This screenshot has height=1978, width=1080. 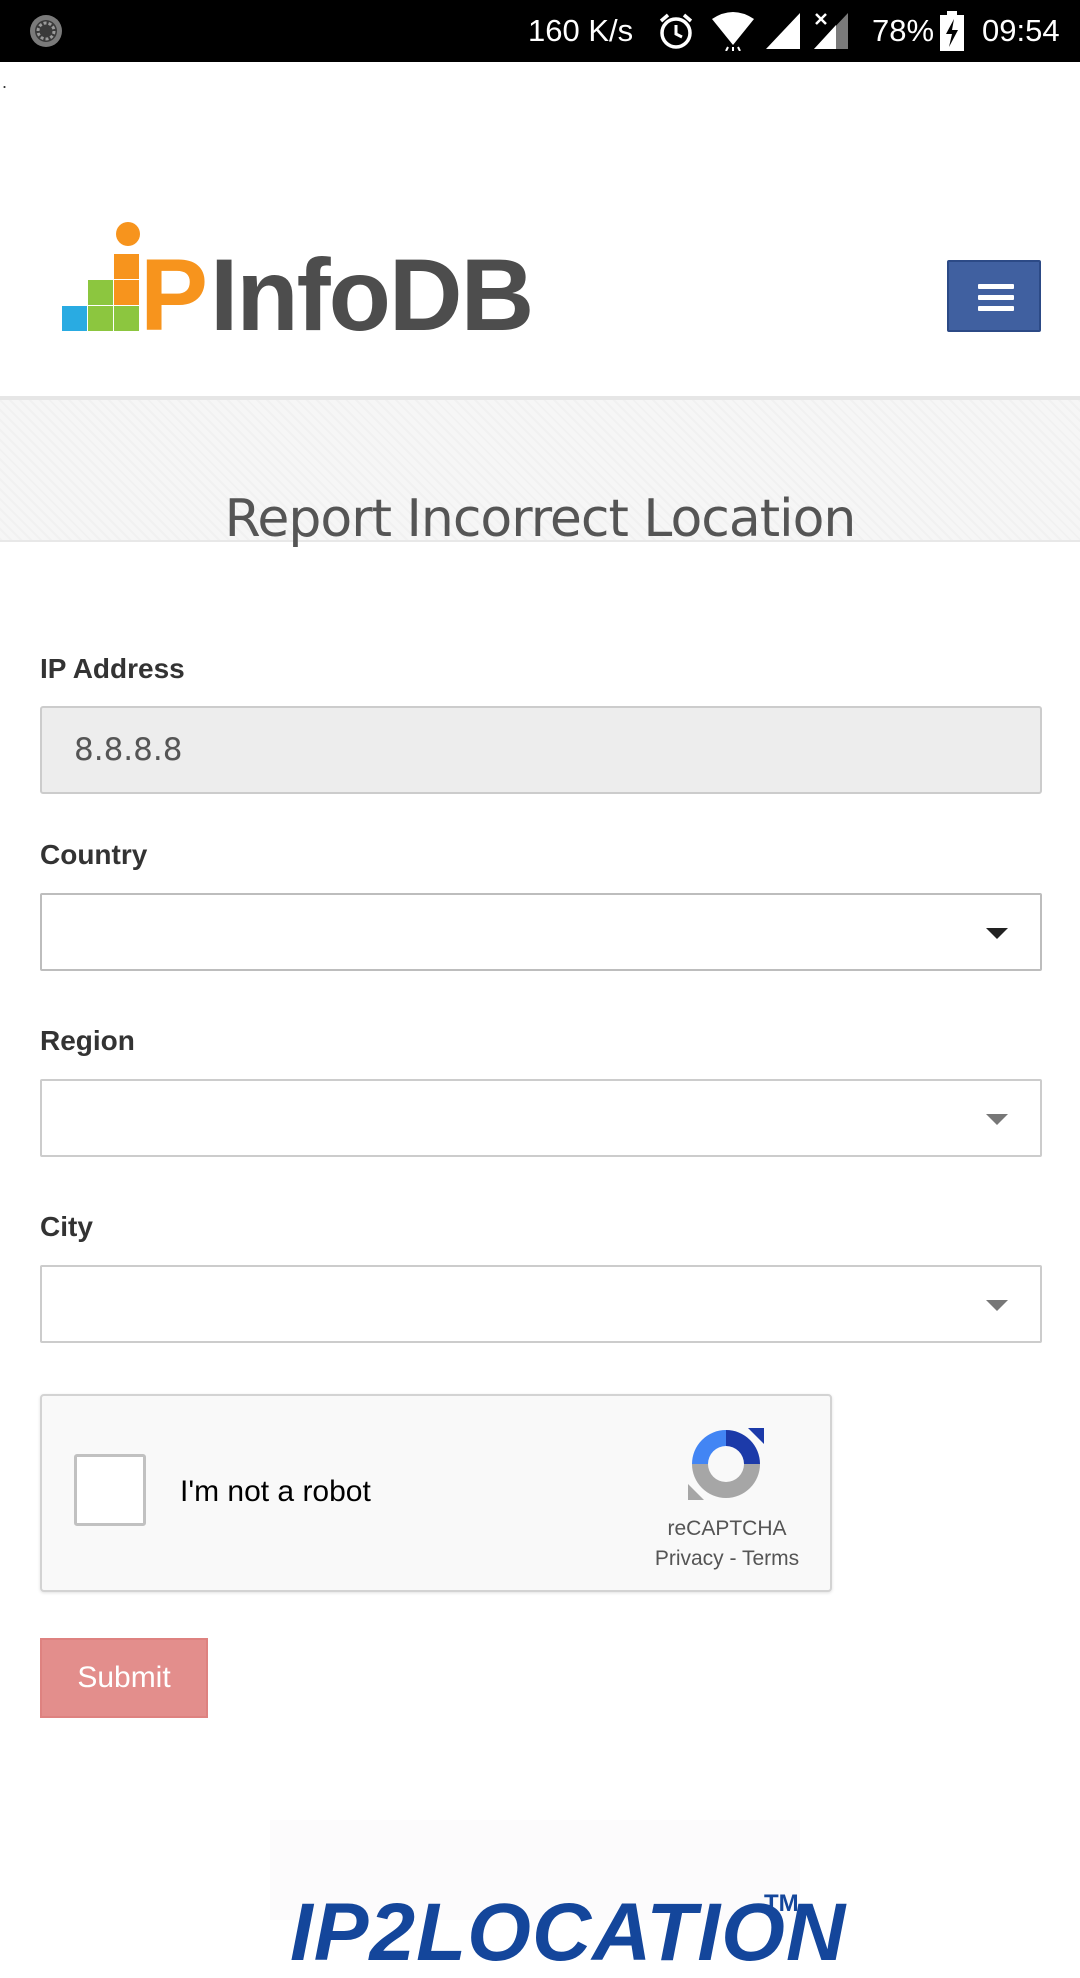 What do you see at coordinates (174, 286) in the screenshot?
I see `svg-text: P` at bounding box center [174, 286].